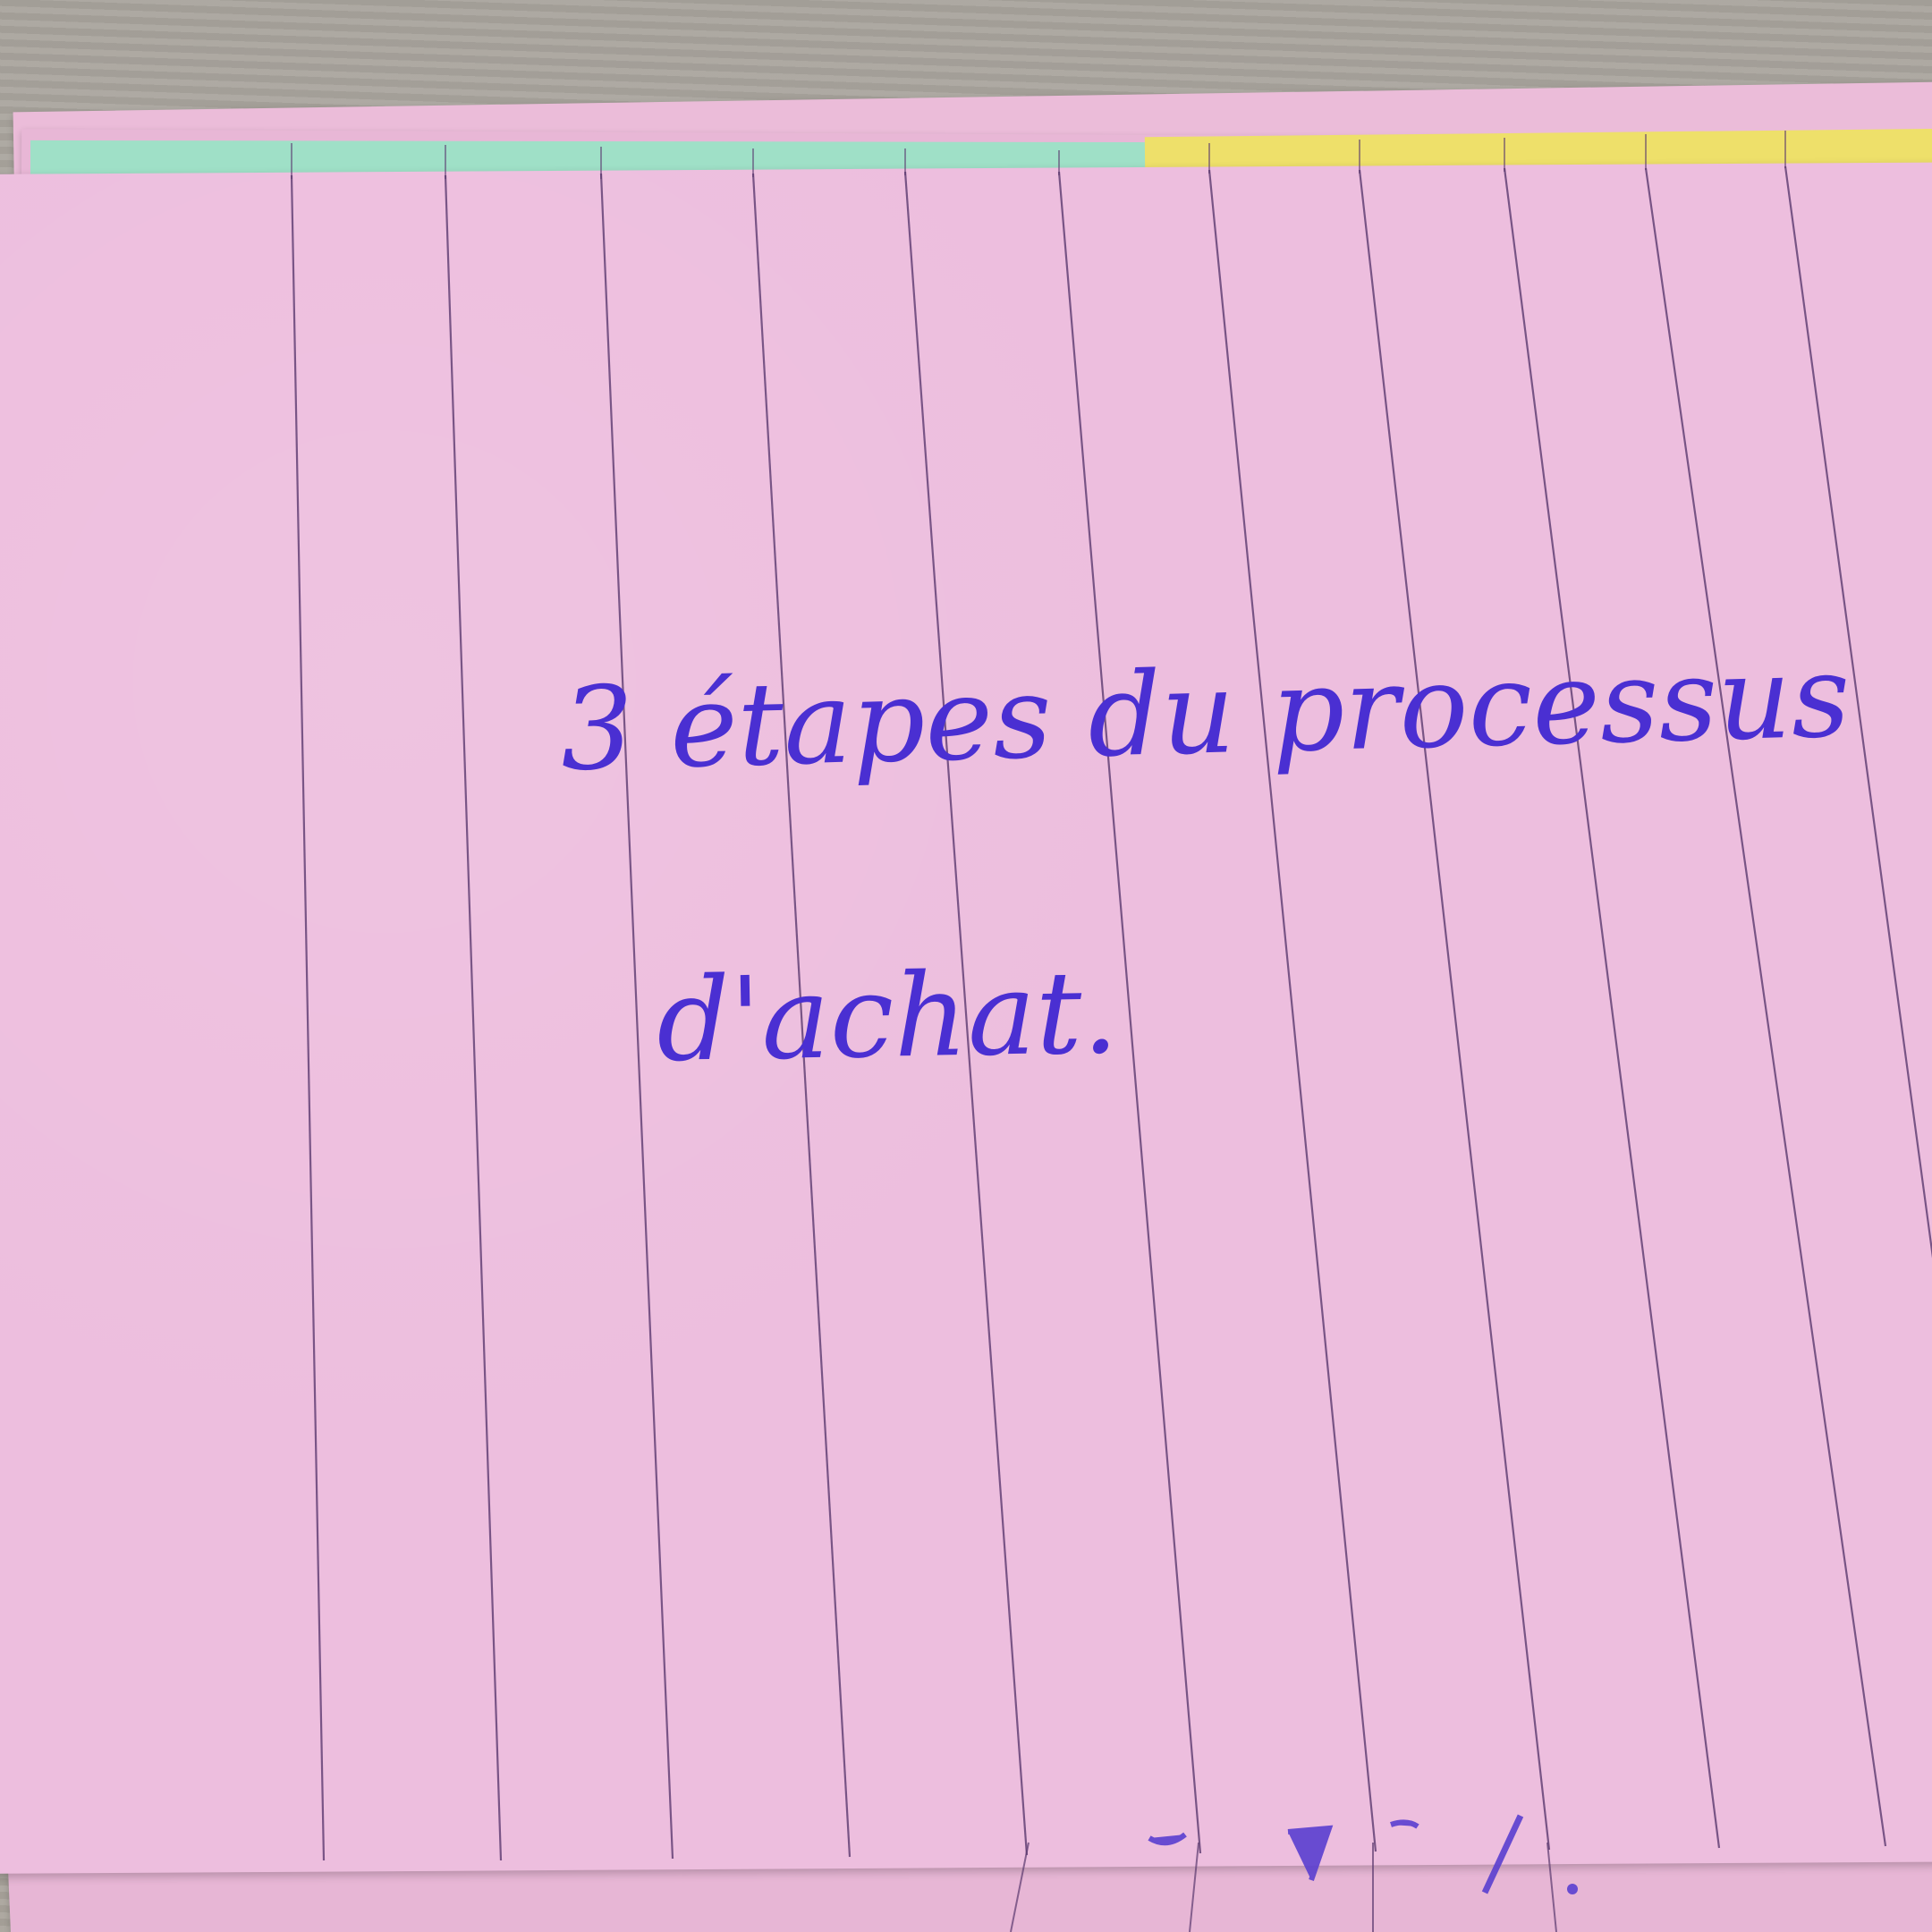  What do you see at coordinates (1205, 713) in the screenshot?
I see `note-line-1: 3 étapes du processus` at bounding box center [1205, 713].